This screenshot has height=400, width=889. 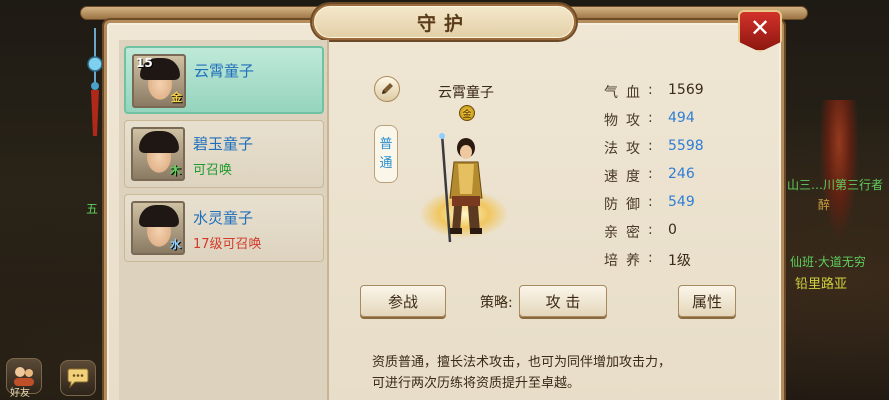 I want to click on strategy-label: 策略:, so click(x=496, y=303).